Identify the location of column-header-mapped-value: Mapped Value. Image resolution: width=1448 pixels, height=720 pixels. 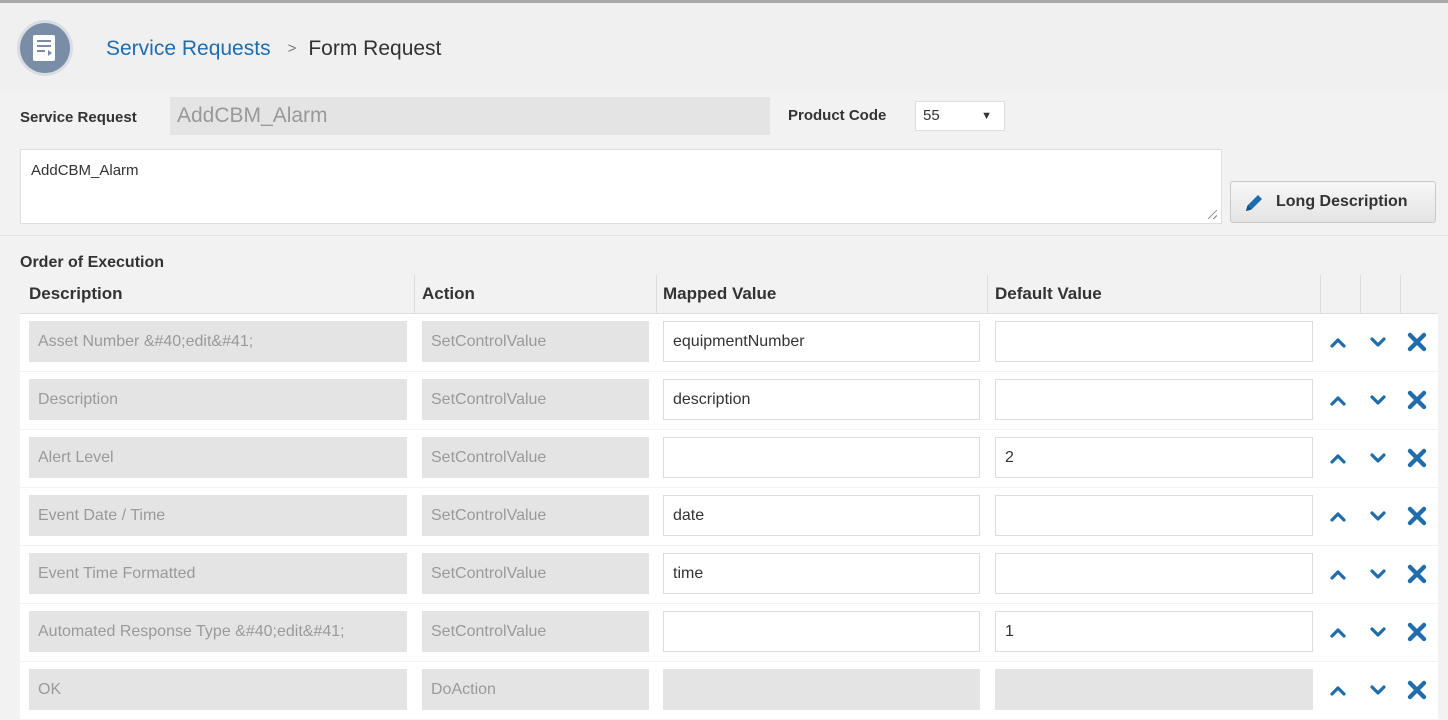
(720, 293).